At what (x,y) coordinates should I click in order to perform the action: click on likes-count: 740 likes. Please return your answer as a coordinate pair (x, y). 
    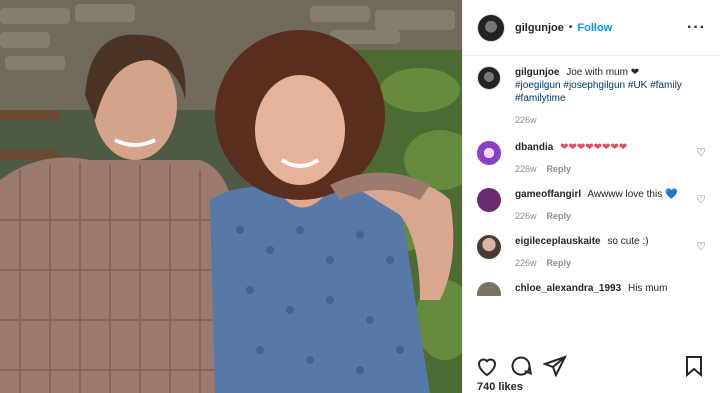
    Looking at the image, I should click on (500, 387).